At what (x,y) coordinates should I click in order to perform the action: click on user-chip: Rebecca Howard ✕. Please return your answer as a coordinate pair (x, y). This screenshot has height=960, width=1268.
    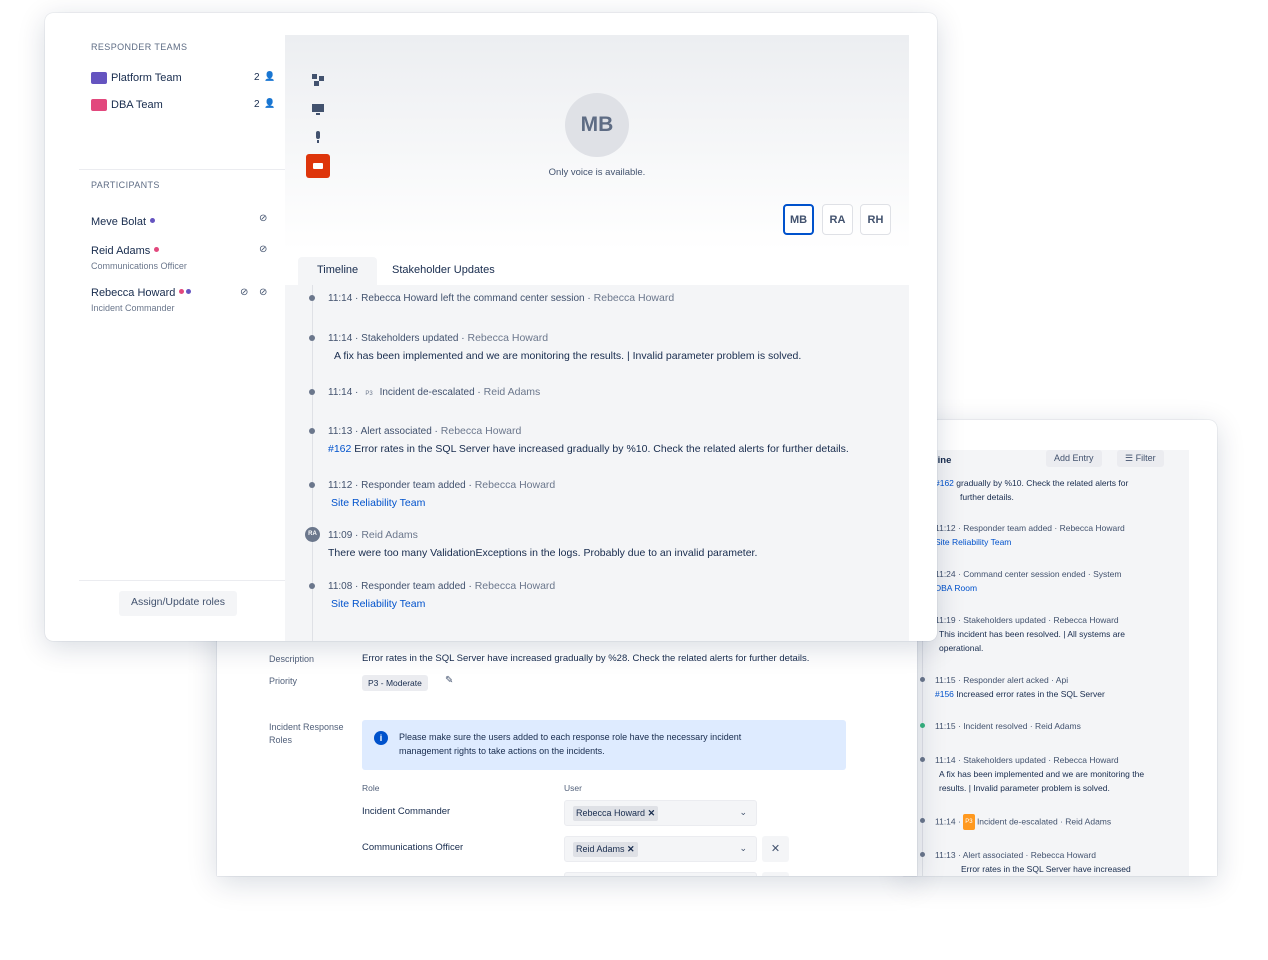
    Looking at the image, I should click on (616, 813).